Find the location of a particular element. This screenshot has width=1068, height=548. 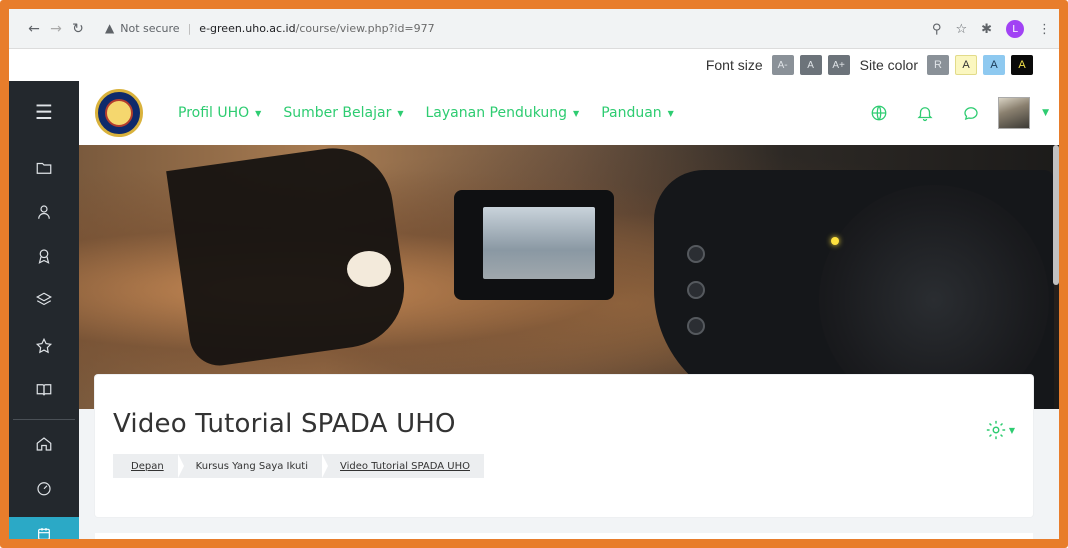

chat-icon is located at coordinates (971, 113).